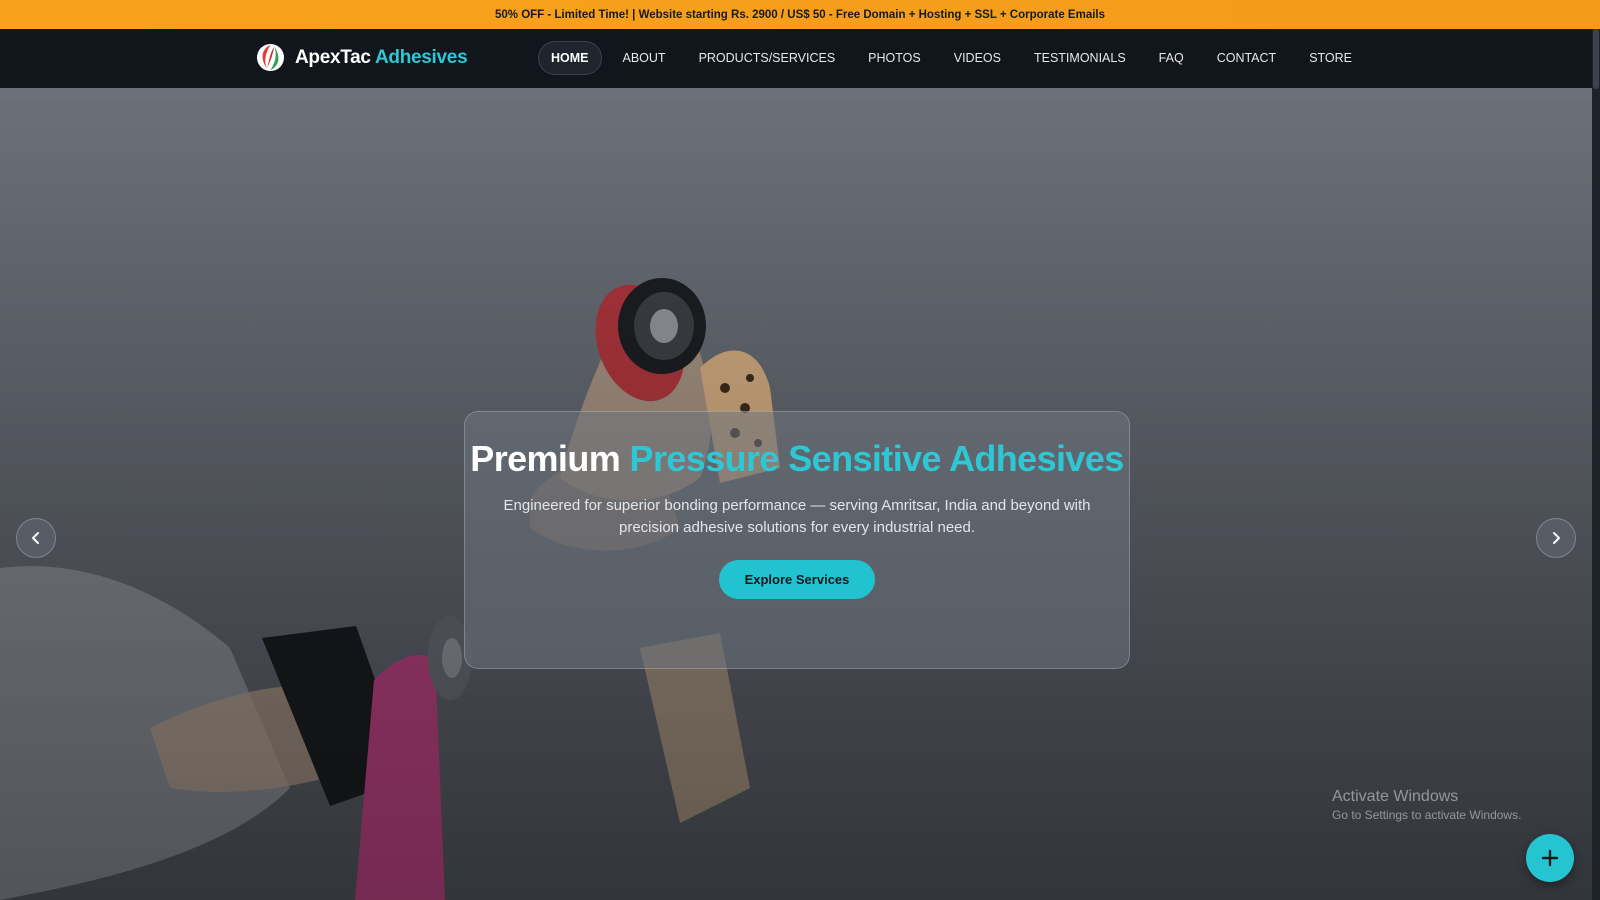 This screenshot has height=900, width=1600. I want to click on nav-item-about: ABOUT, so click(644, 58).